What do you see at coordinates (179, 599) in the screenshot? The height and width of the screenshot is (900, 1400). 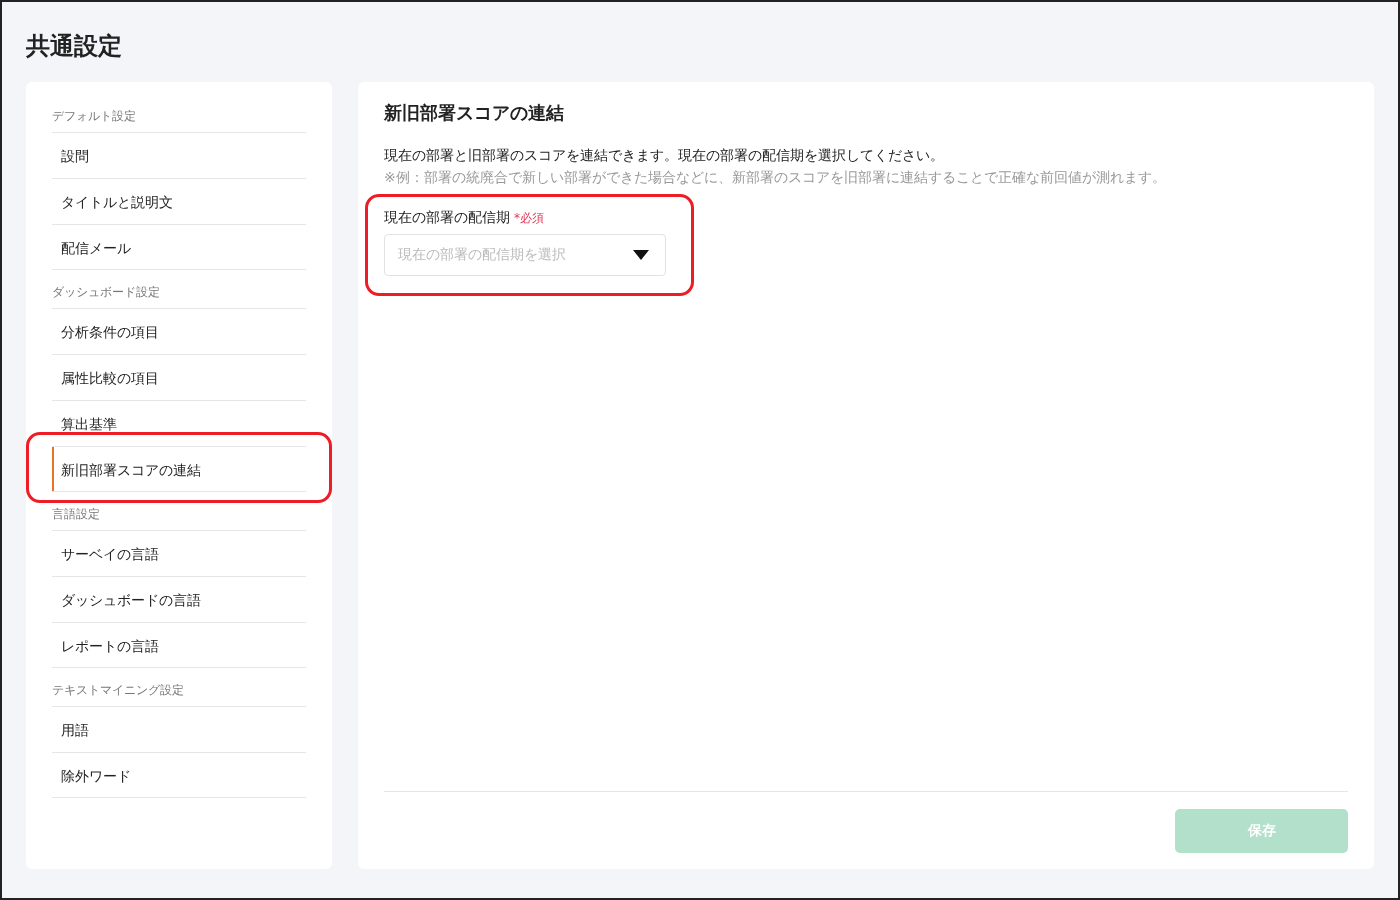 I see `sidebar-item: ダッシュボードの言語` at bounding box center [179, 599].